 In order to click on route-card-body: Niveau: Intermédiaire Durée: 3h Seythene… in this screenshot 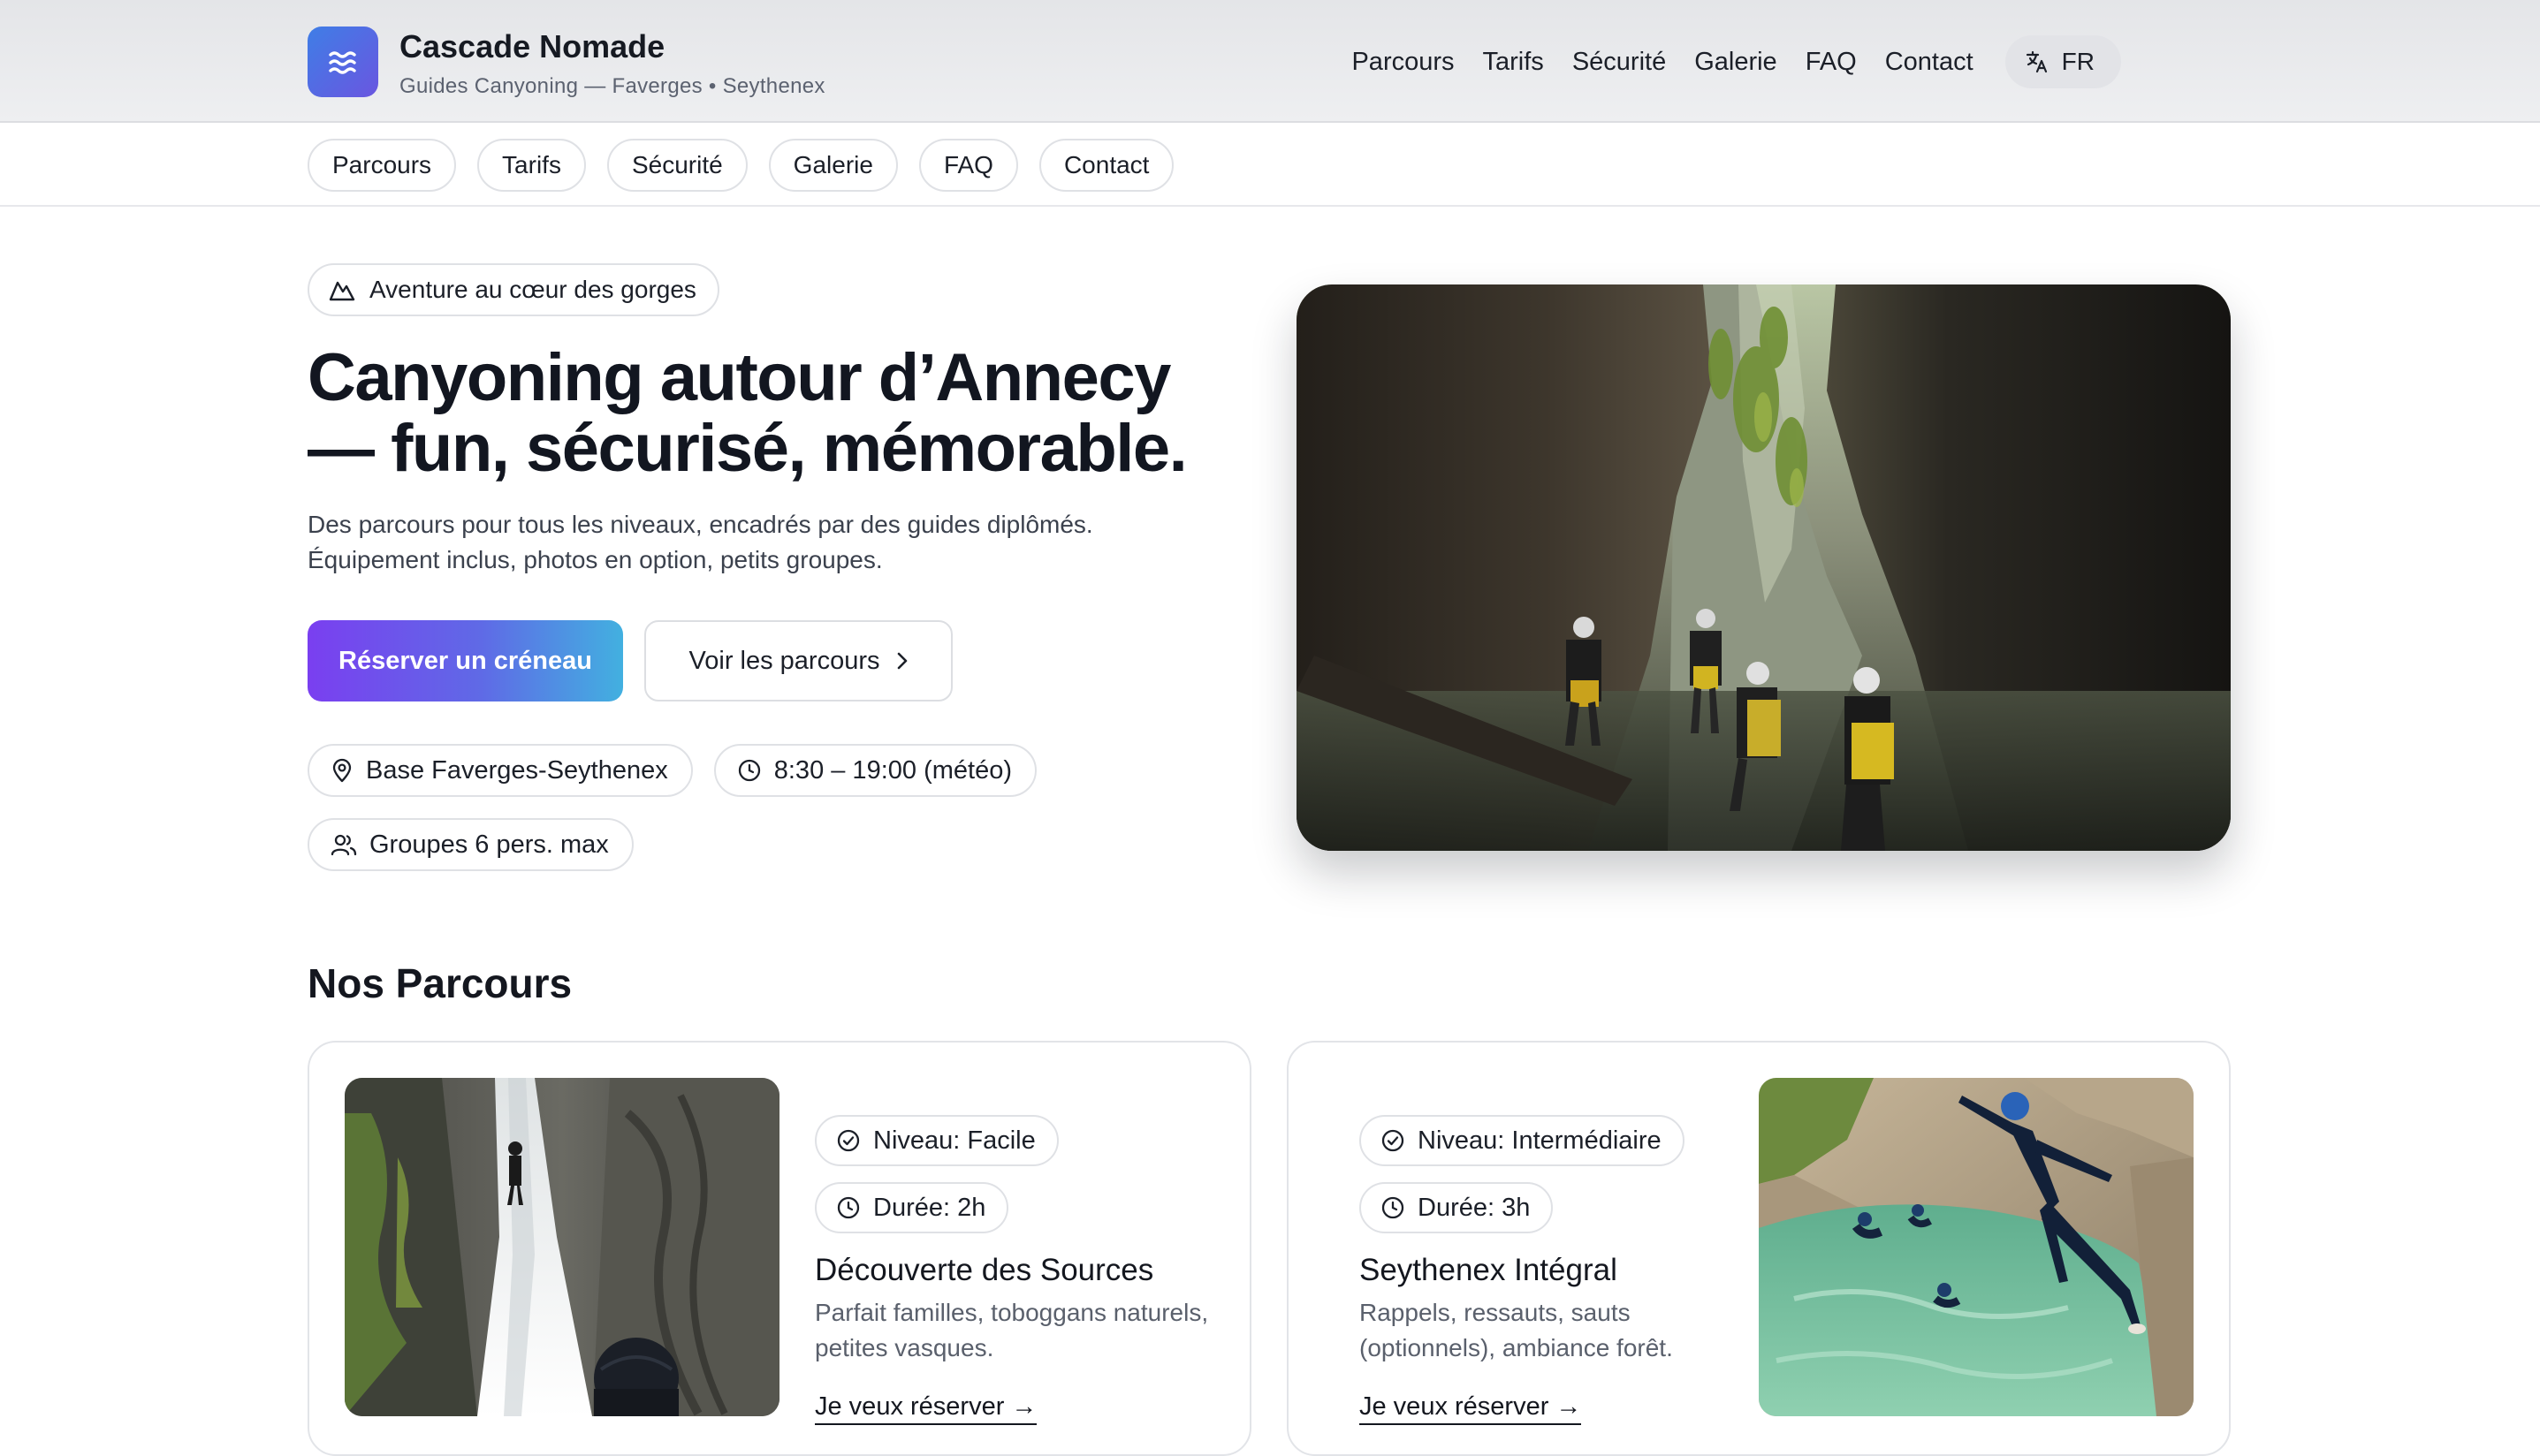, I will do `click(1558, 1270)`.